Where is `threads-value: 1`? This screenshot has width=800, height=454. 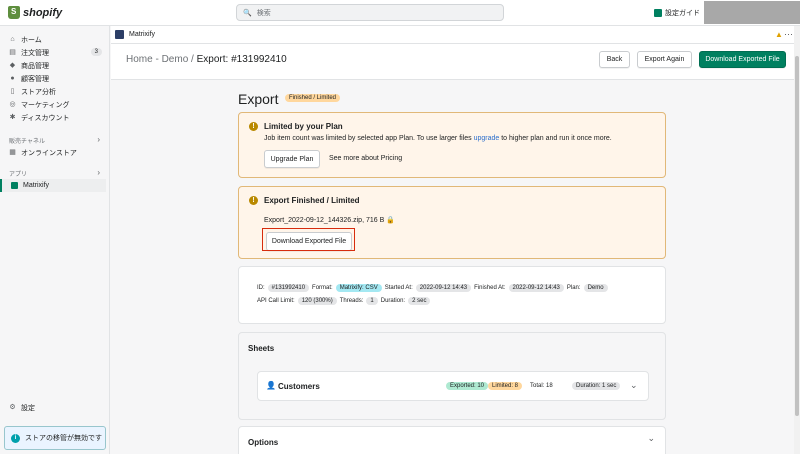
threads-value: 1 is located at coordinates (372, 301).